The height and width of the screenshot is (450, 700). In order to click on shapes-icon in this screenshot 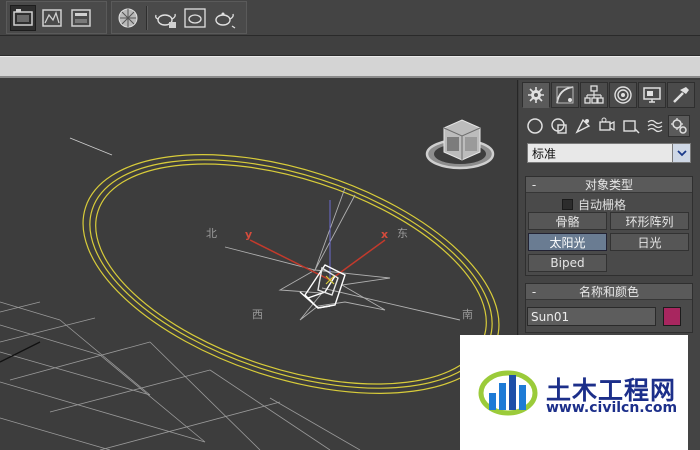, I will do `click(559, 126)`.